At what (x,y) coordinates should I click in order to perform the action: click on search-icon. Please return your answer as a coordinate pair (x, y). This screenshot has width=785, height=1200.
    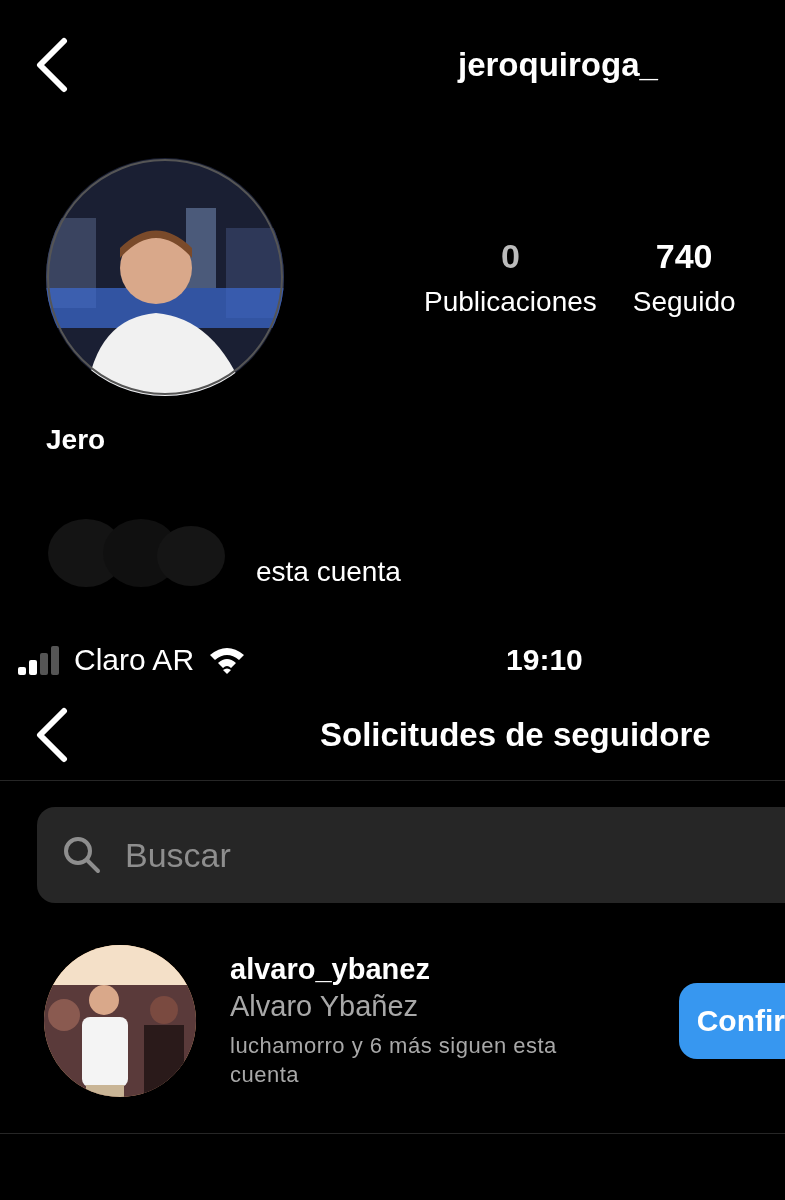
    Looking at the image, I should click on (82, 855).